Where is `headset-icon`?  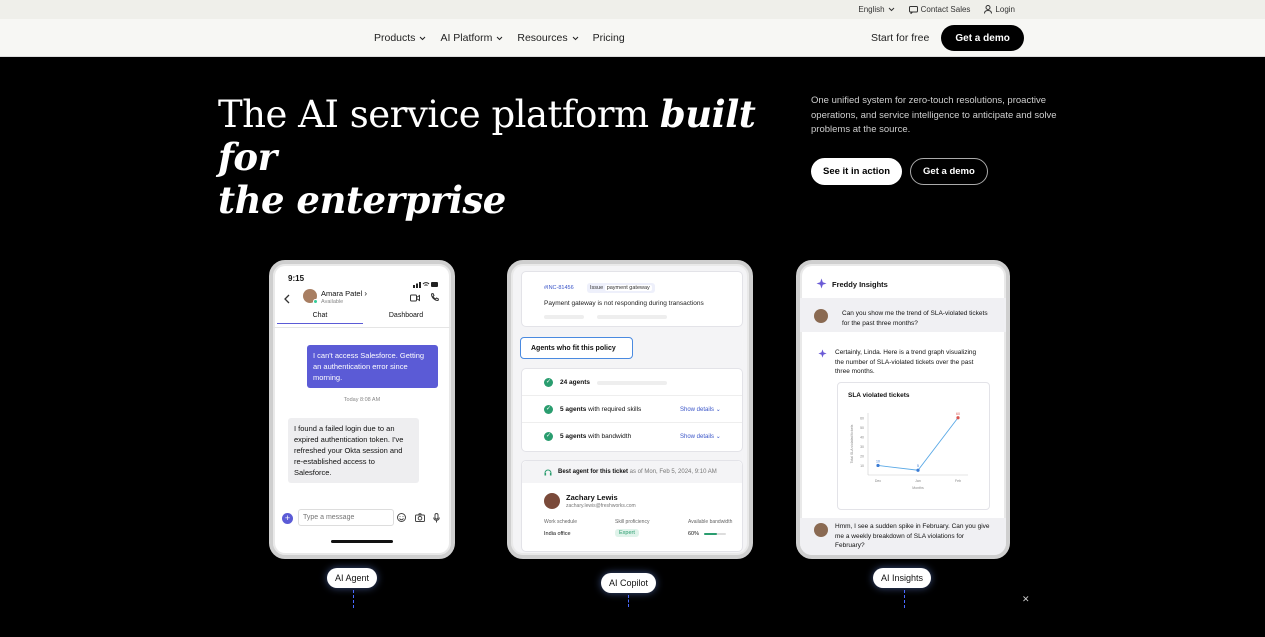 headset-icon is located at coordinates (548, 472).